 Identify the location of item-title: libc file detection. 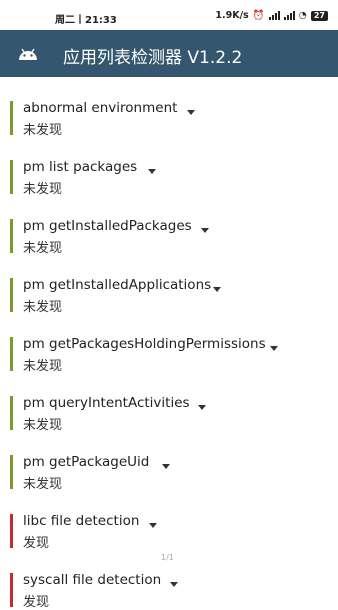
(81, 521).